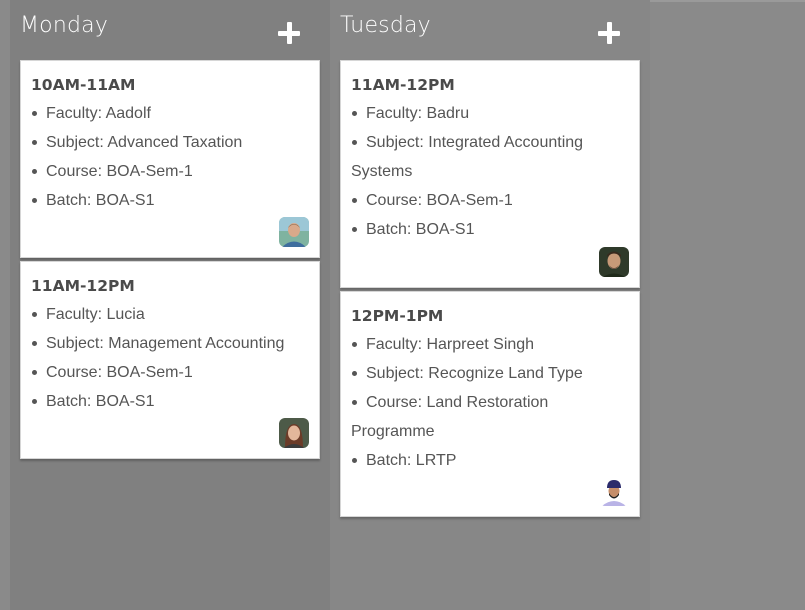 This screenshot has height=610, width=805. What do you see at coordinates (385, 25) in the screenshot?
I see `day-title: Tuesday` at bounding box center [385, 25].